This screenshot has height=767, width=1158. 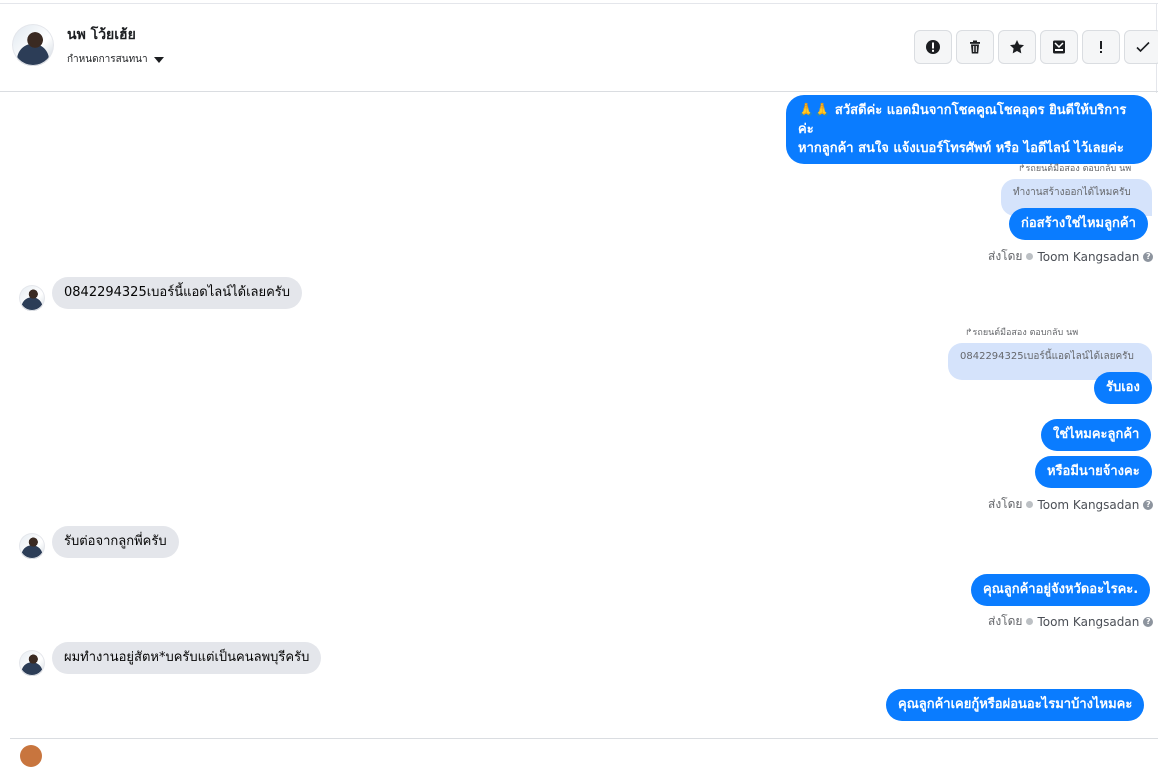 I want to click on star-button, so click(x=1017, y=47).